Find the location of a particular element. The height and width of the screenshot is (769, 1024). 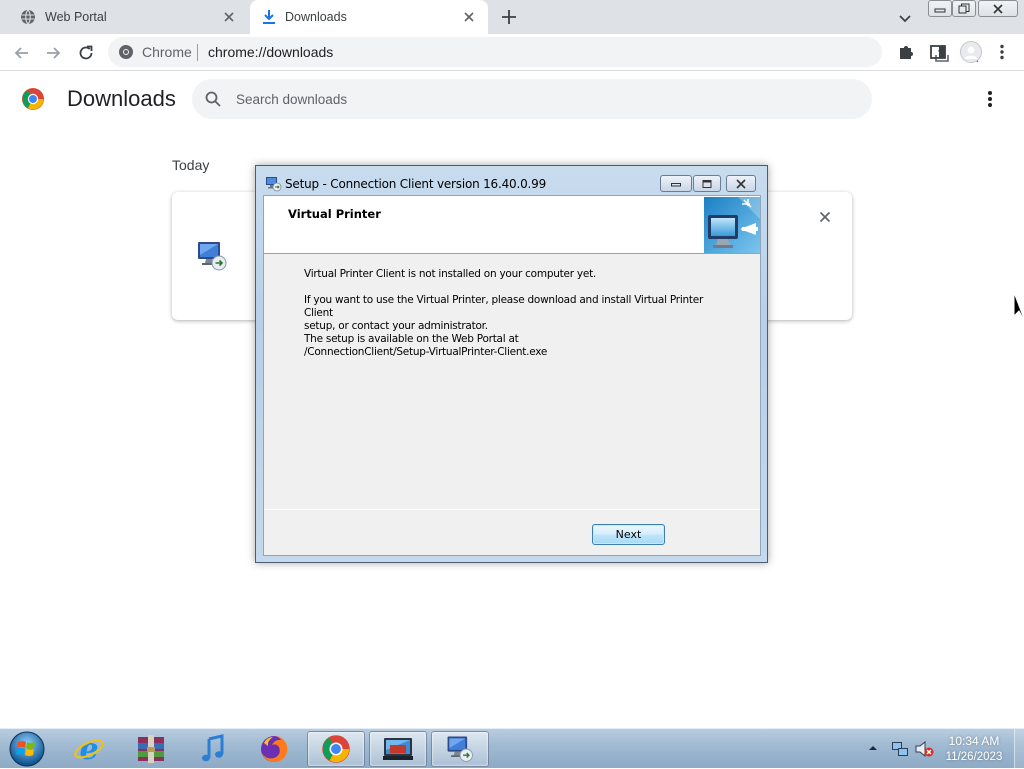

network-icon is located at coordinates (900, 749).